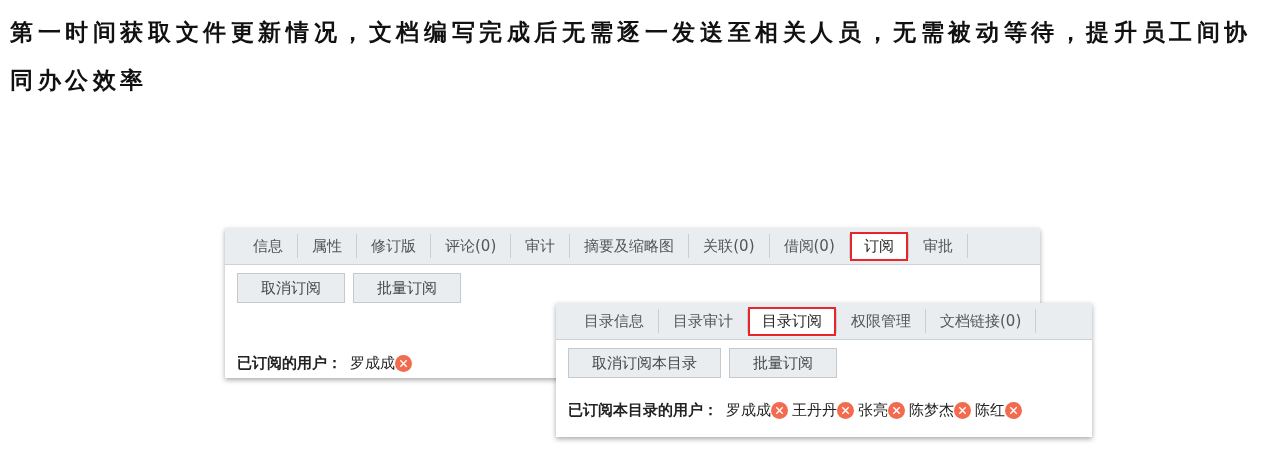  Describe the element at coordinates (729, 246) in the screenshot. I see `tab: 关联(0)` at that location.